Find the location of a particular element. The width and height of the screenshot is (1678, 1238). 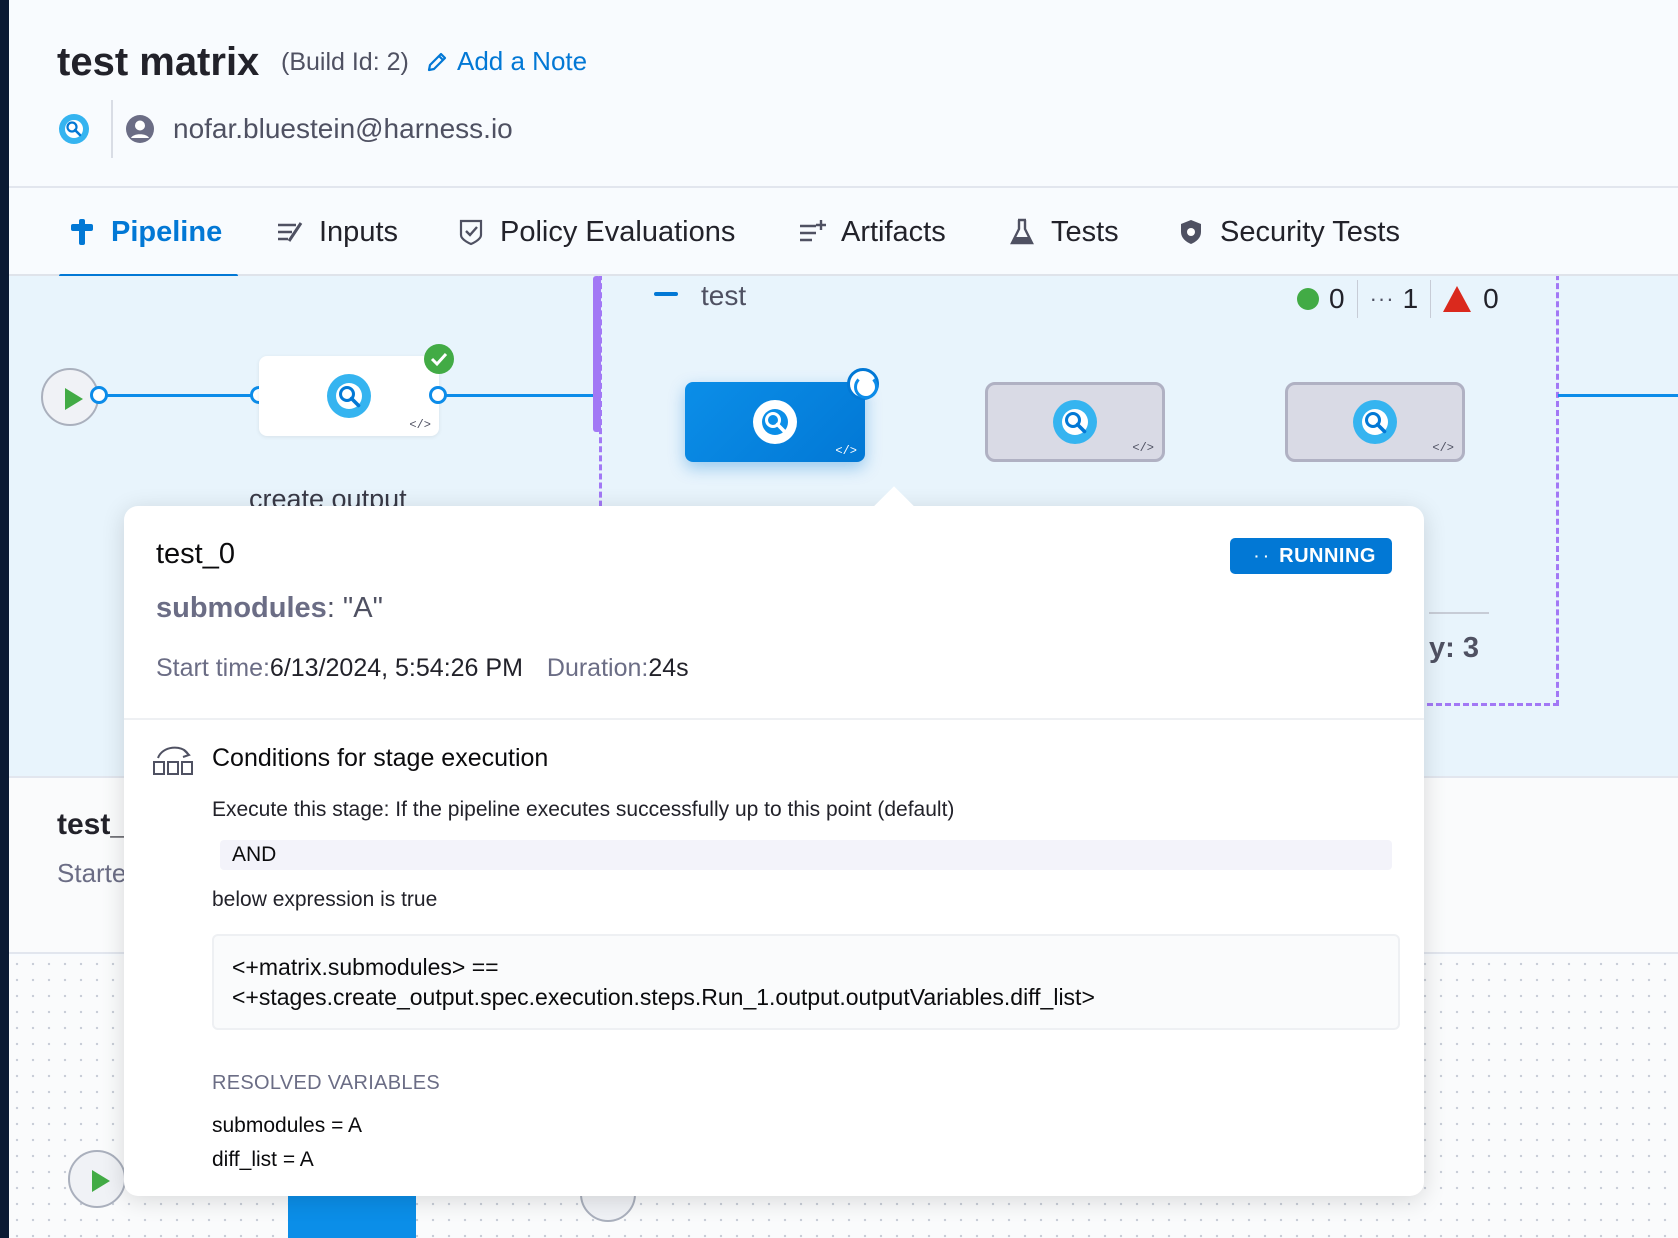

parallelism-label: y: 3 is located at coordinates (1454, 648).